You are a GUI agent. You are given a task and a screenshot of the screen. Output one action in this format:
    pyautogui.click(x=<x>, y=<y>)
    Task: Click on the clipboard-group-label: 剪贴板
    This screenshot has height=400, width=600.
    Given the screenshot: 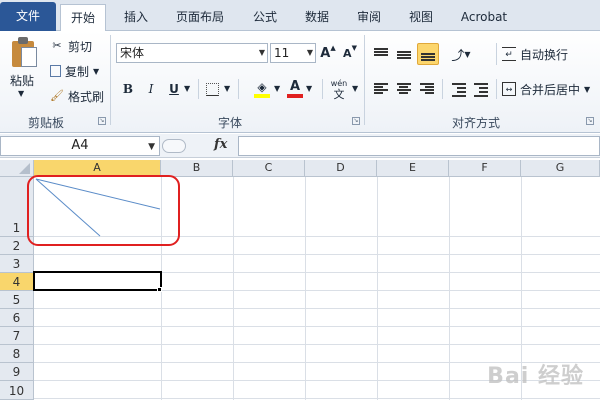 What is the action you would take?
    pyautogui.click(x=46, y=123)
    